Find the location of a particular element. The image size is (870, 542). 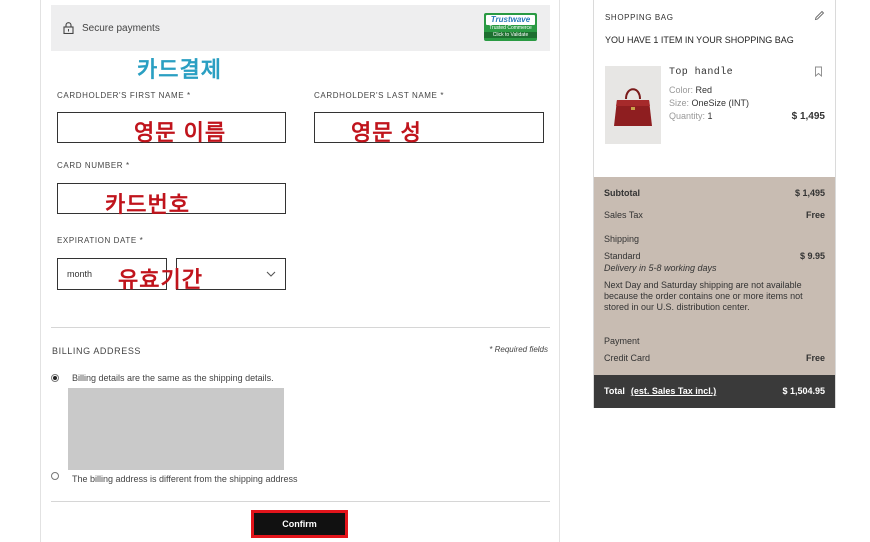

required-fields-note: * Required fields is located at coordinates (518, 349).